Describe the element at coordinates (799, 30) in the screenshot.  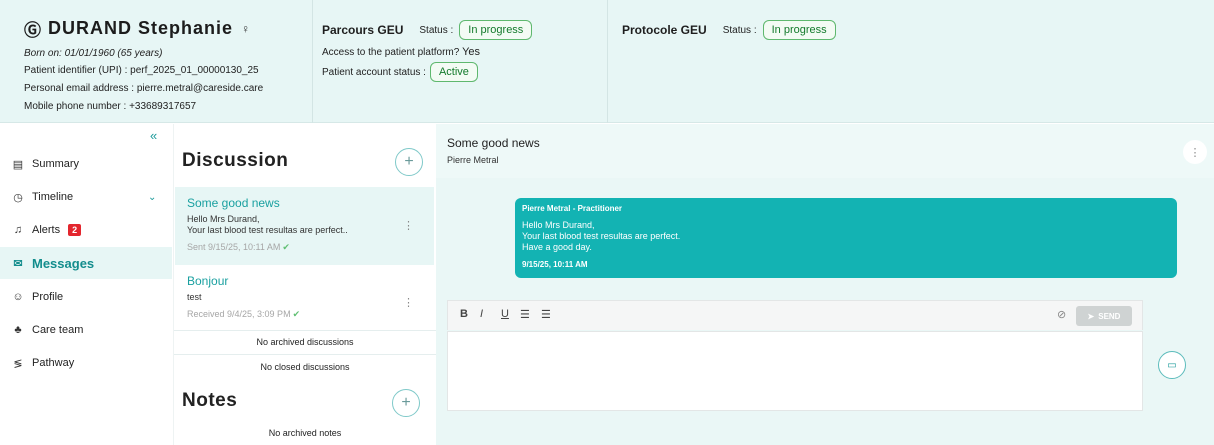
I see `protocole-status-badge: In progress` at that location.